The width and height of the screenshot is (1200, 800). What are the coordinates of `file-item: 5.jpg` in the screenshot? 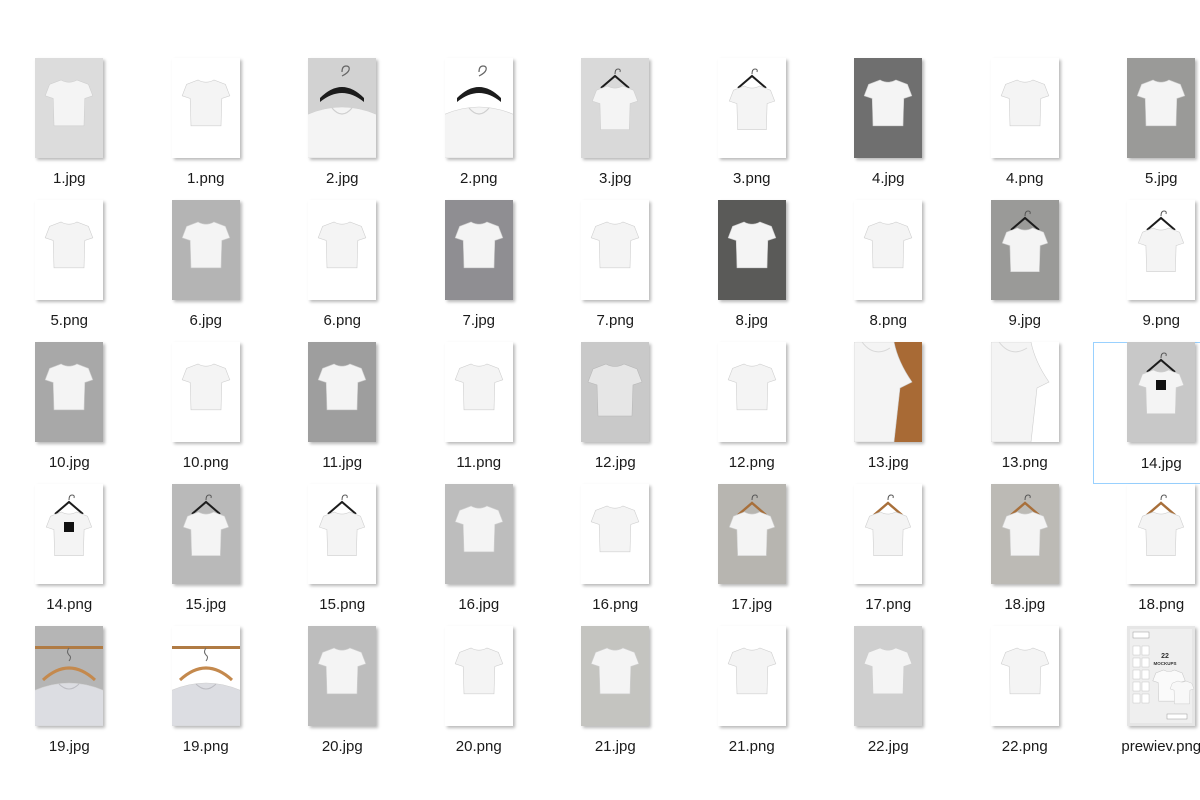 It's located at (1146, 129).